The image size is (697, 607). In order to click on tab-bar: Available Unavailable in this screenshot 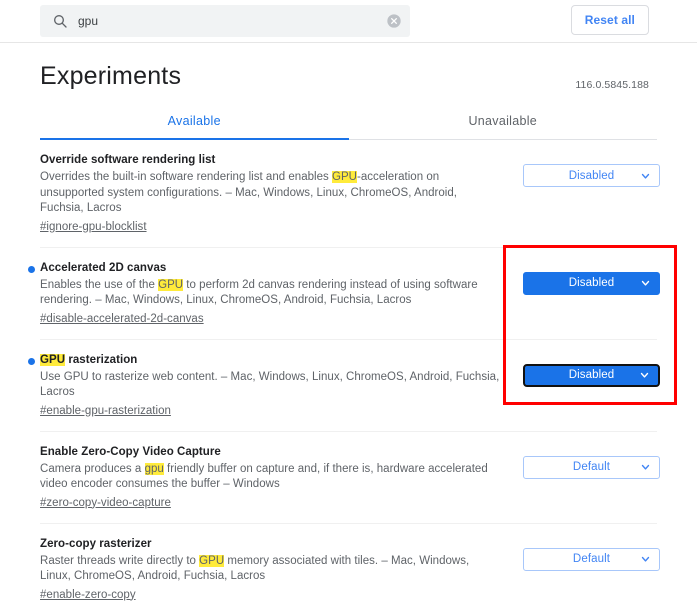, I will do `click(348, 125)`.